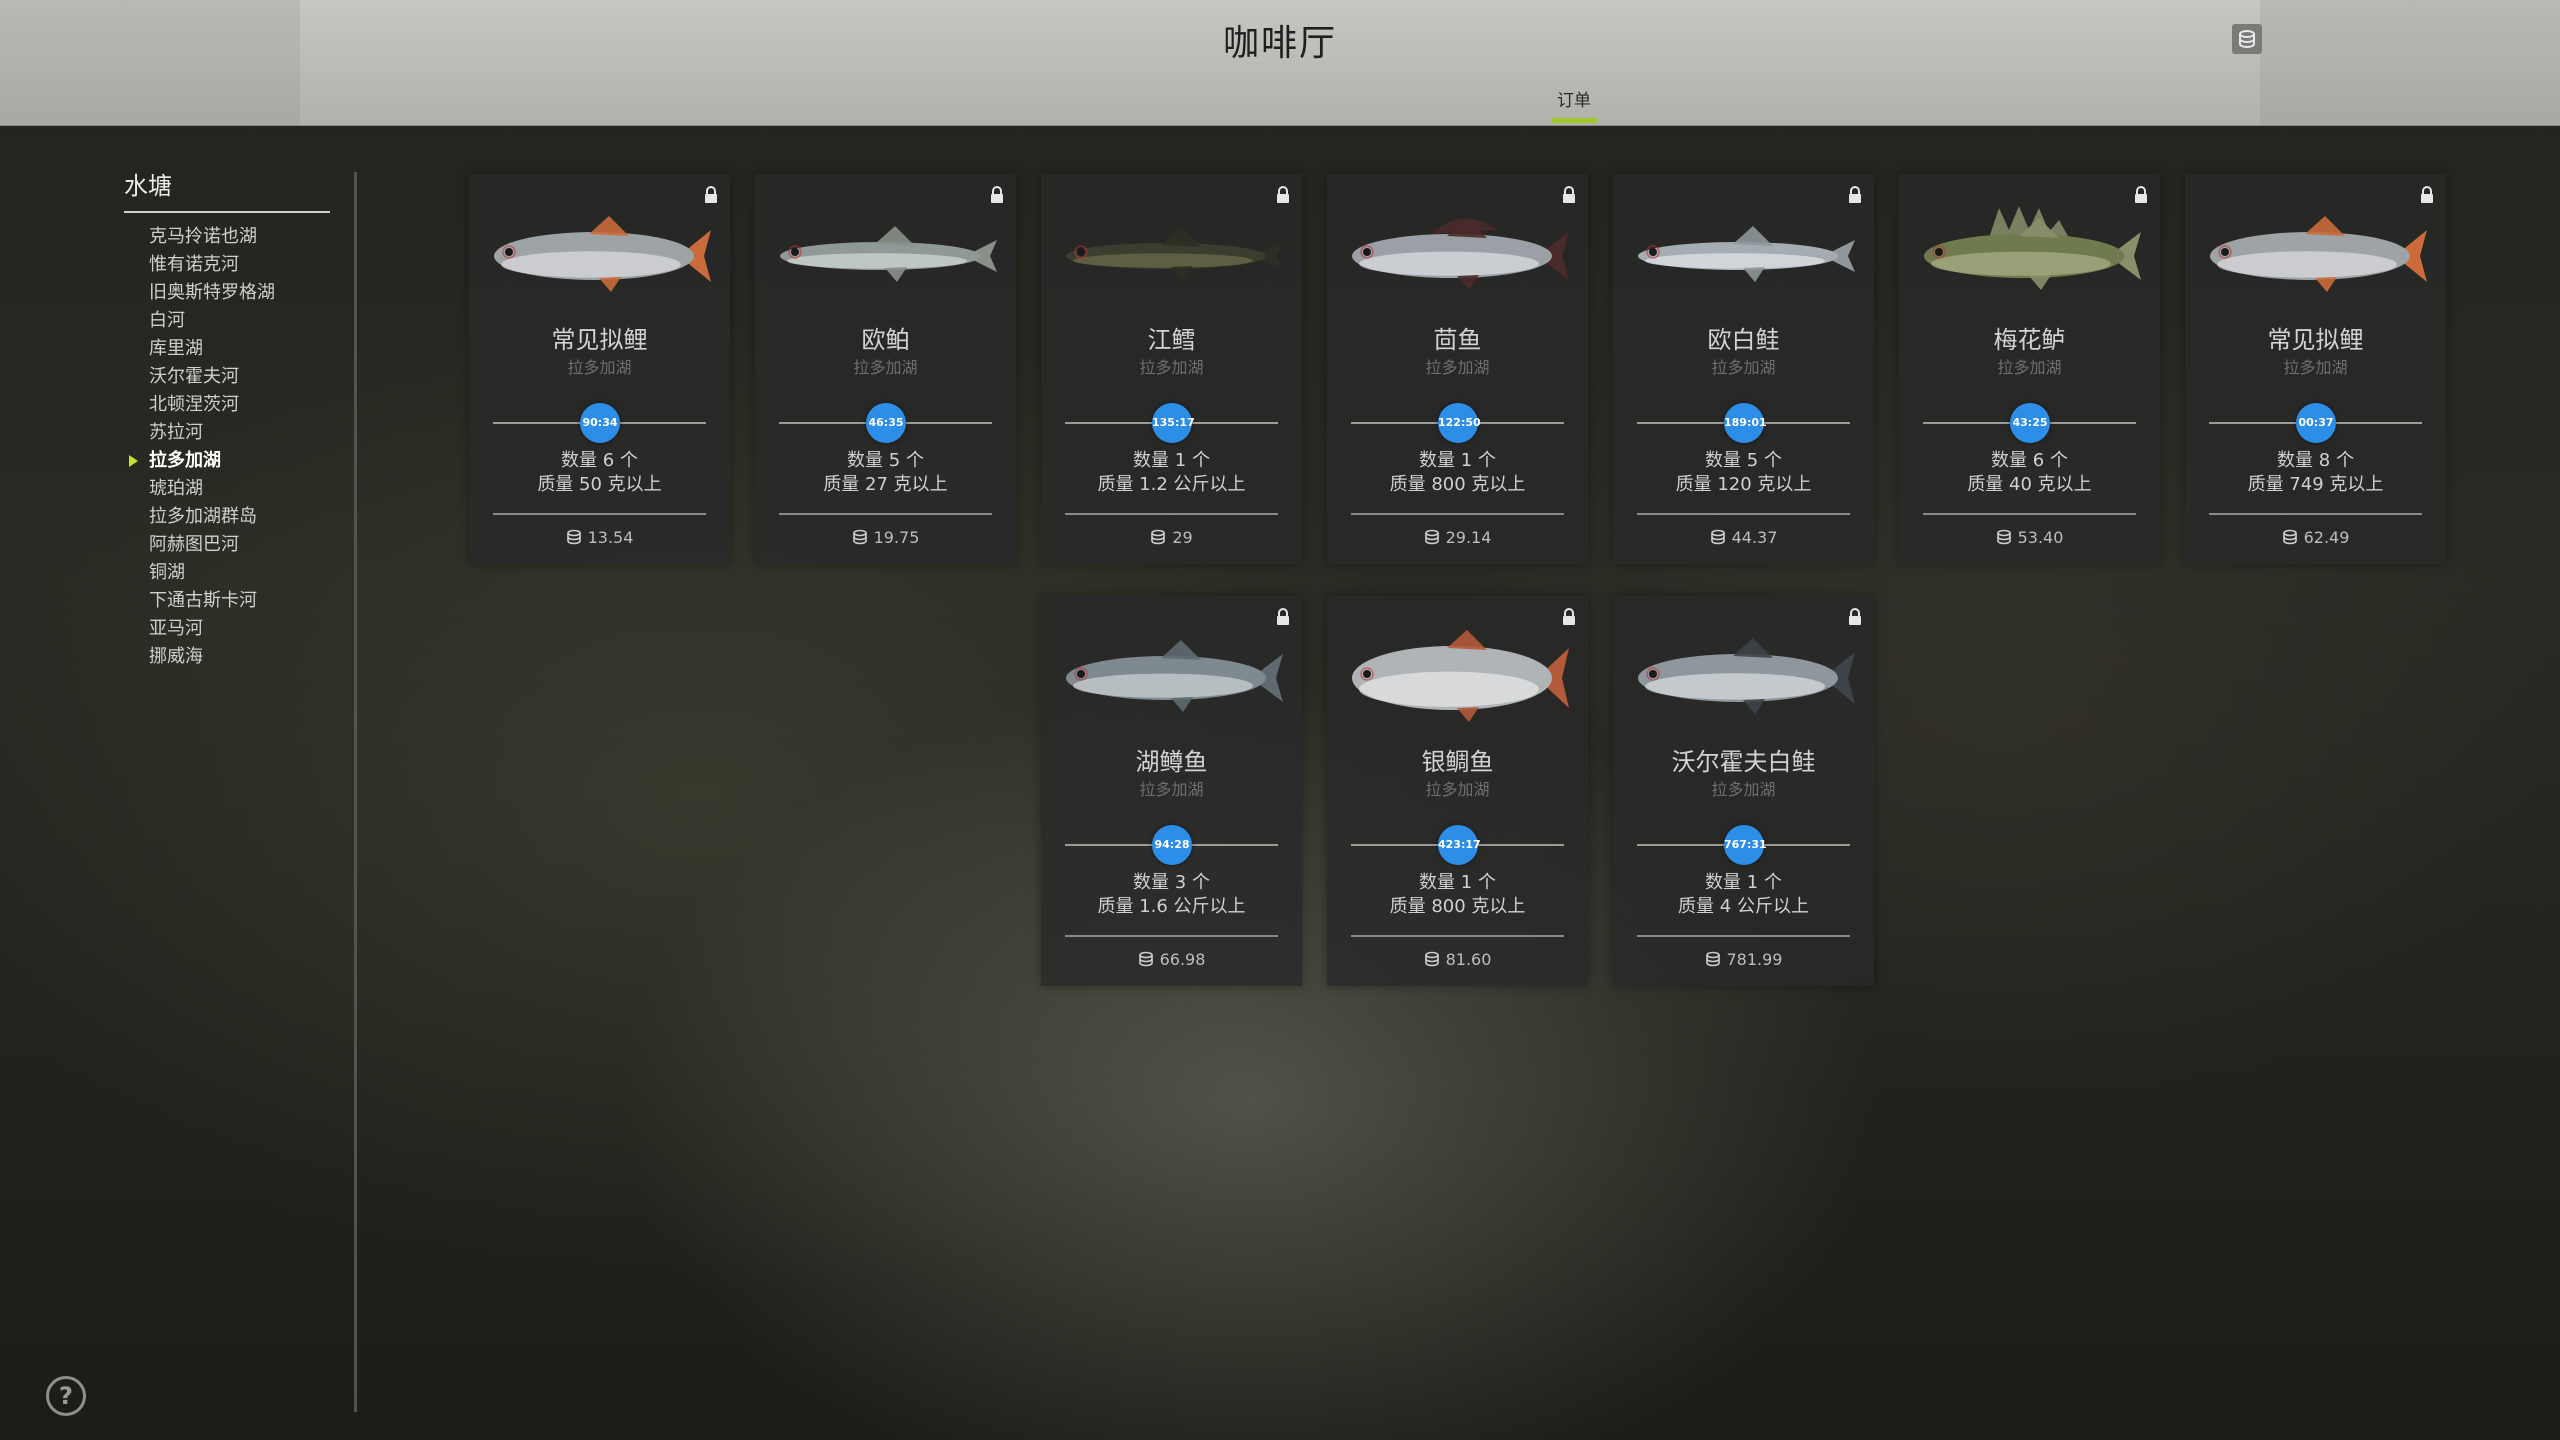 The height and width of the screenshot is (1440, 2560). What do you see at coordinates (212, 240) in the screenshot?
I see `sidebar-item: 克马拎诺也湖` at bounding box center [212, 240].